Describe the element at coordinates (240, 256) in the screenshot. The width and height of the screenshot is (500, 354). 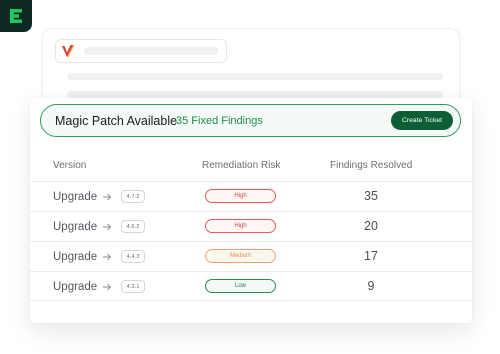
I see `risk-badge: Medium` at that location.